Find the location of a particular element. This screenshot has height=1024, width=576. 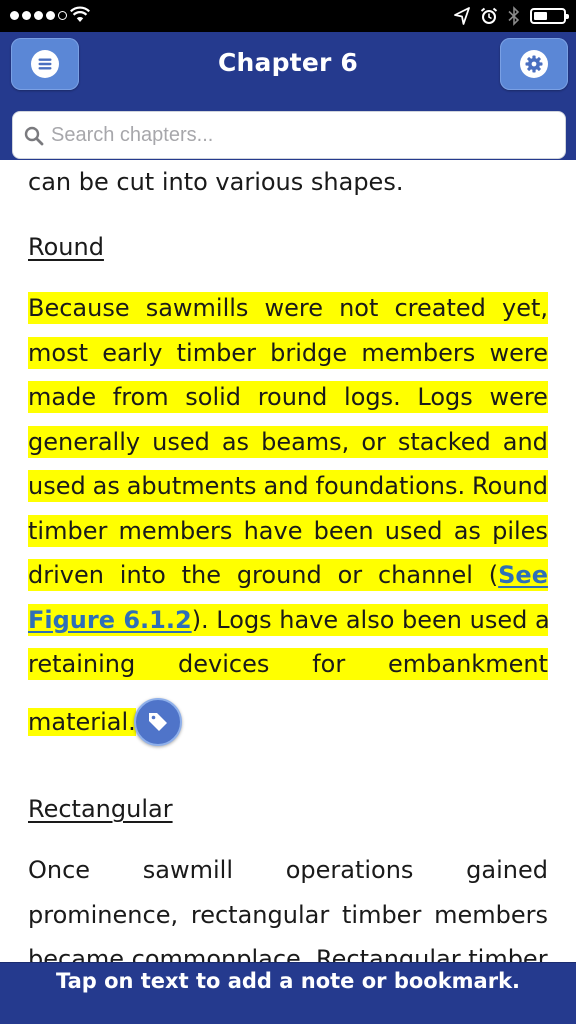

word: solid is located at coordinates (213, 397).